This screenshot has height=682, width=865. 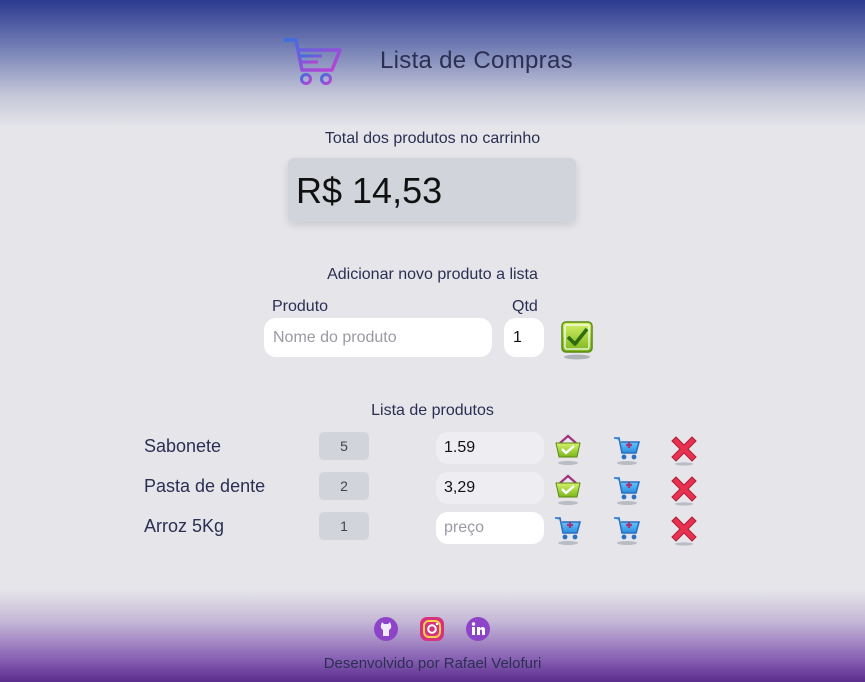 I want to click on qty-input, so click(x=524, y=337).